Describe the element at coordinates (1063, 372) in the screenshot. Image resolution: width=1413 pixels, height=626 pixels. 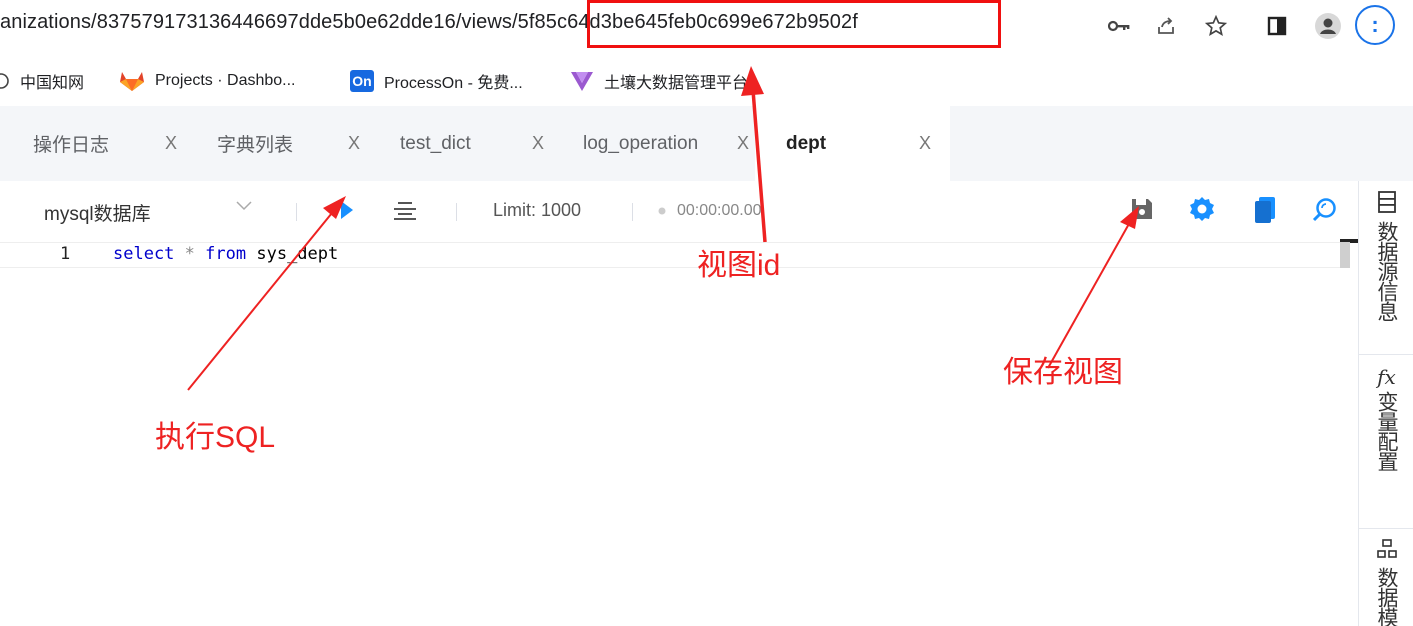
I see `save-view-annotation: 保存视图` at that location.